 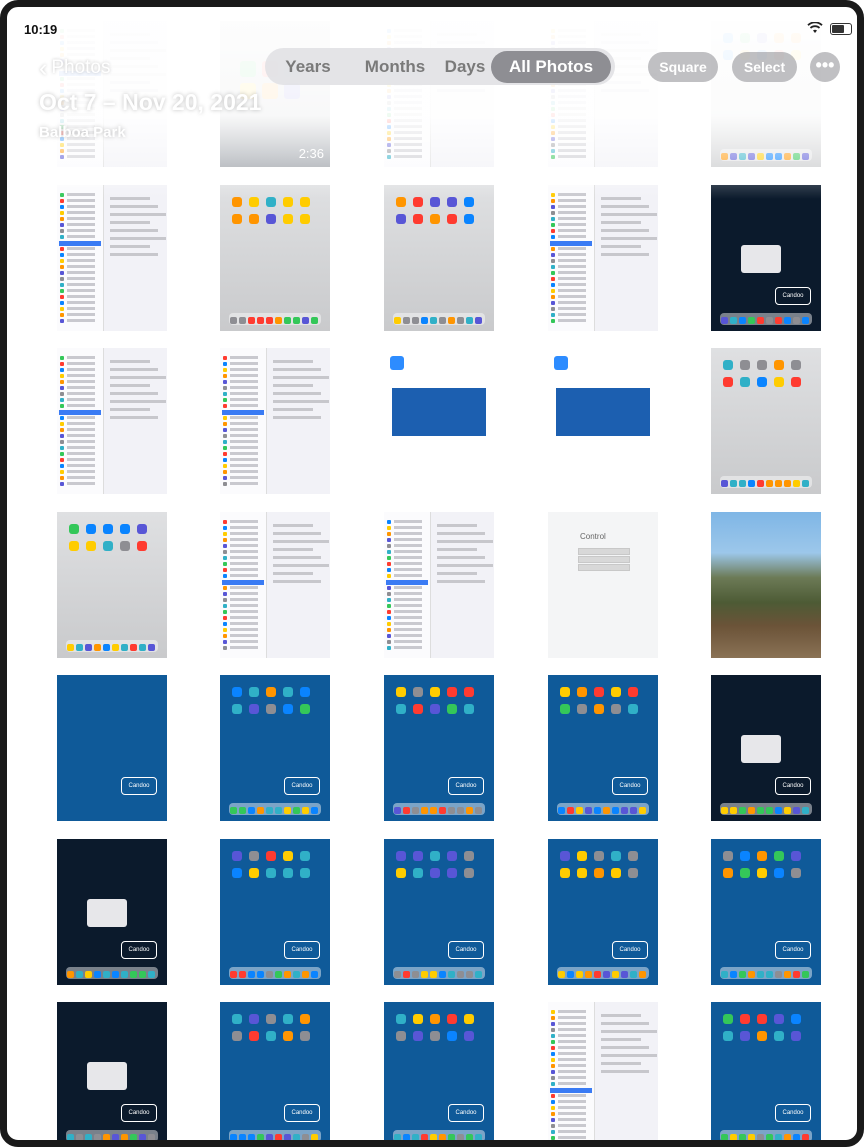 I want to click on segment-years: Years, so click(x=308, y=67).